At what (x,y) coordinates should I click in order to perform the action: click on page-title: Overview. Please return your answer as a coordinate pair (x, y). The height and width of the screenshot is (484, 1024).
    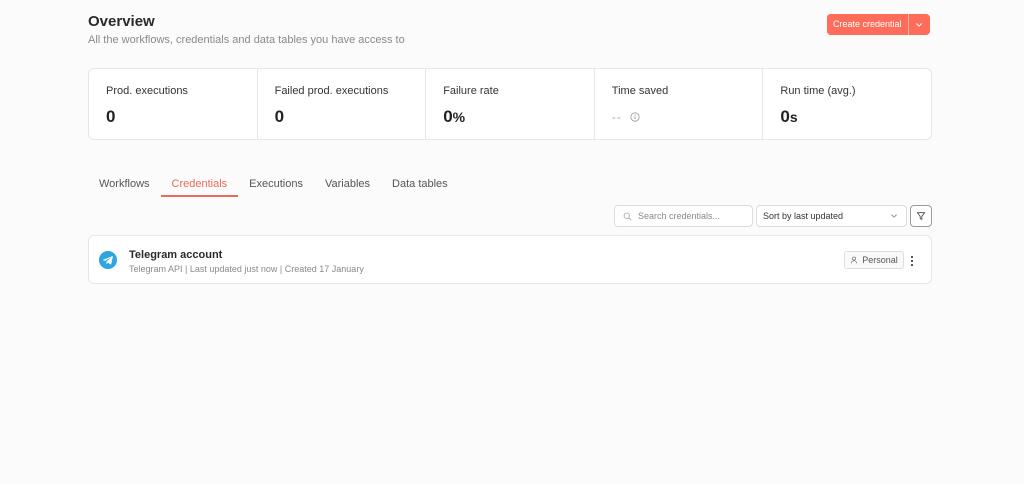
    Looking at the image, I should click on (121, 21).